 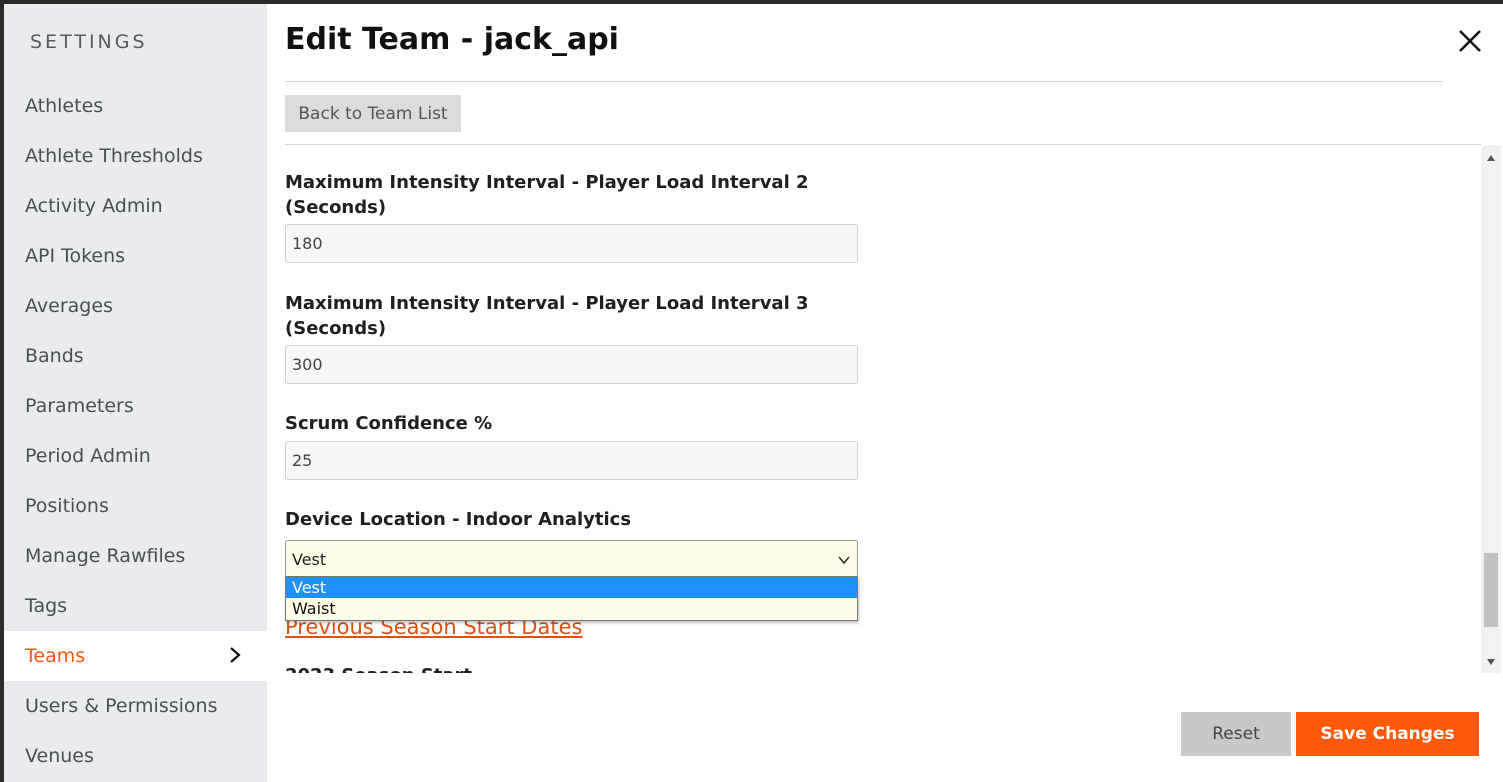 I want to click on reset-button: Reset, so click(x=1236, y=734).